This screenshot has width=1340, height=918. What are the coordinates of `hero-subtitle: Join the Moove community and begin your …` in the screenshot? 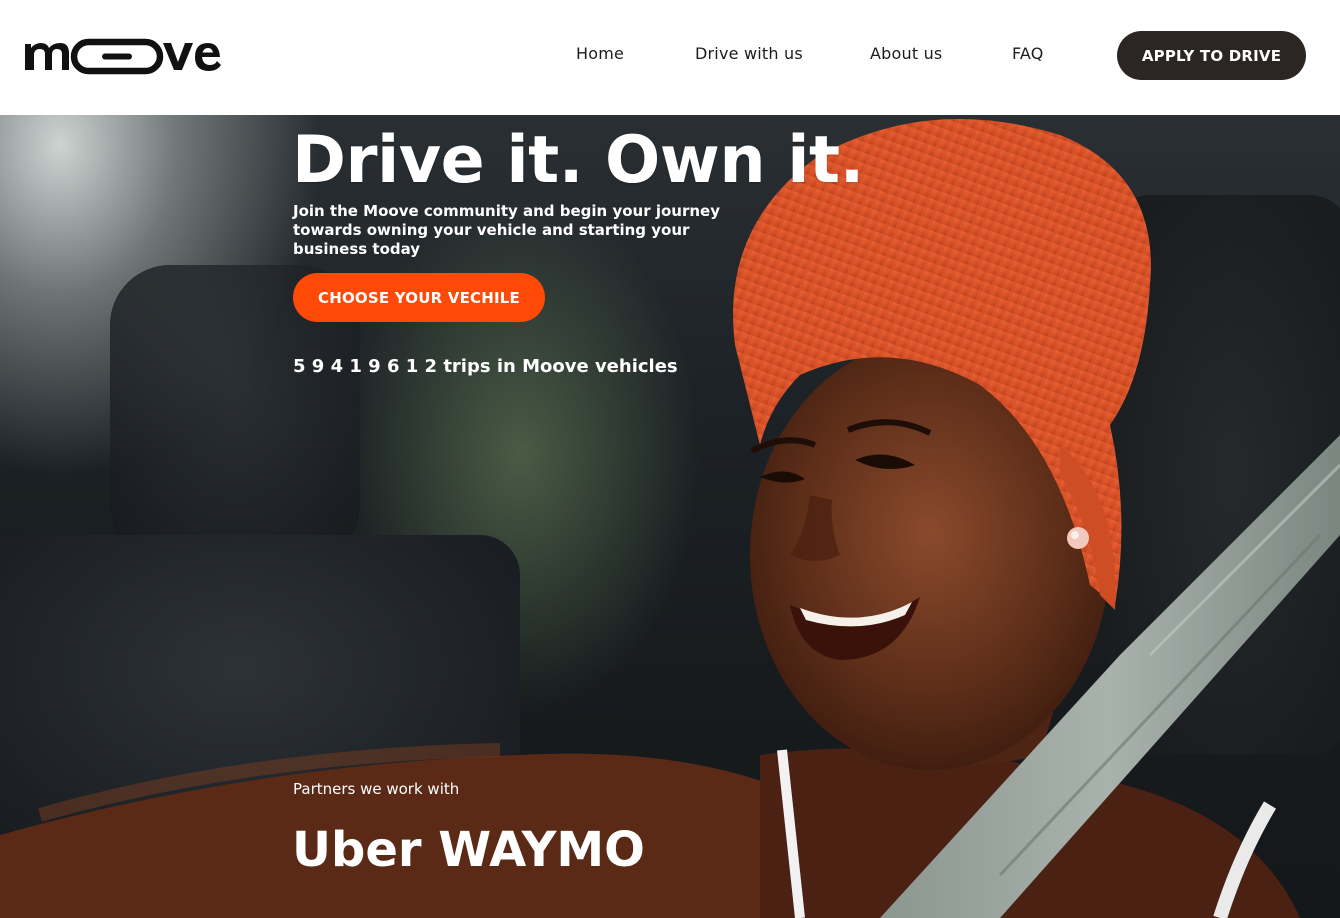 It's located at (506, 230).